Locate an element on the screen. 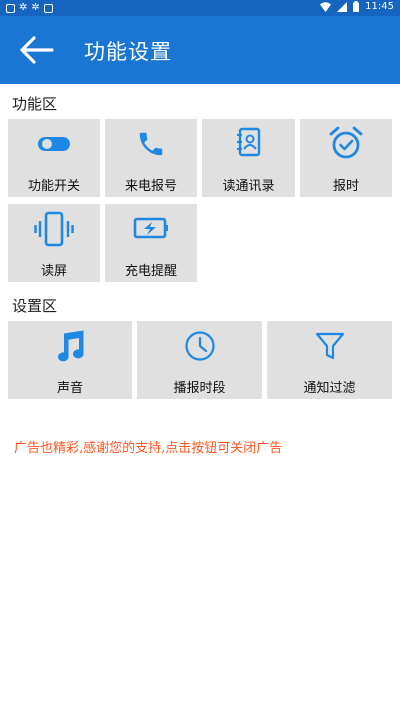 This screenshot has width=400, height=711. tile-incoming-call: 来电报号 is located at coordinates (151, 158).